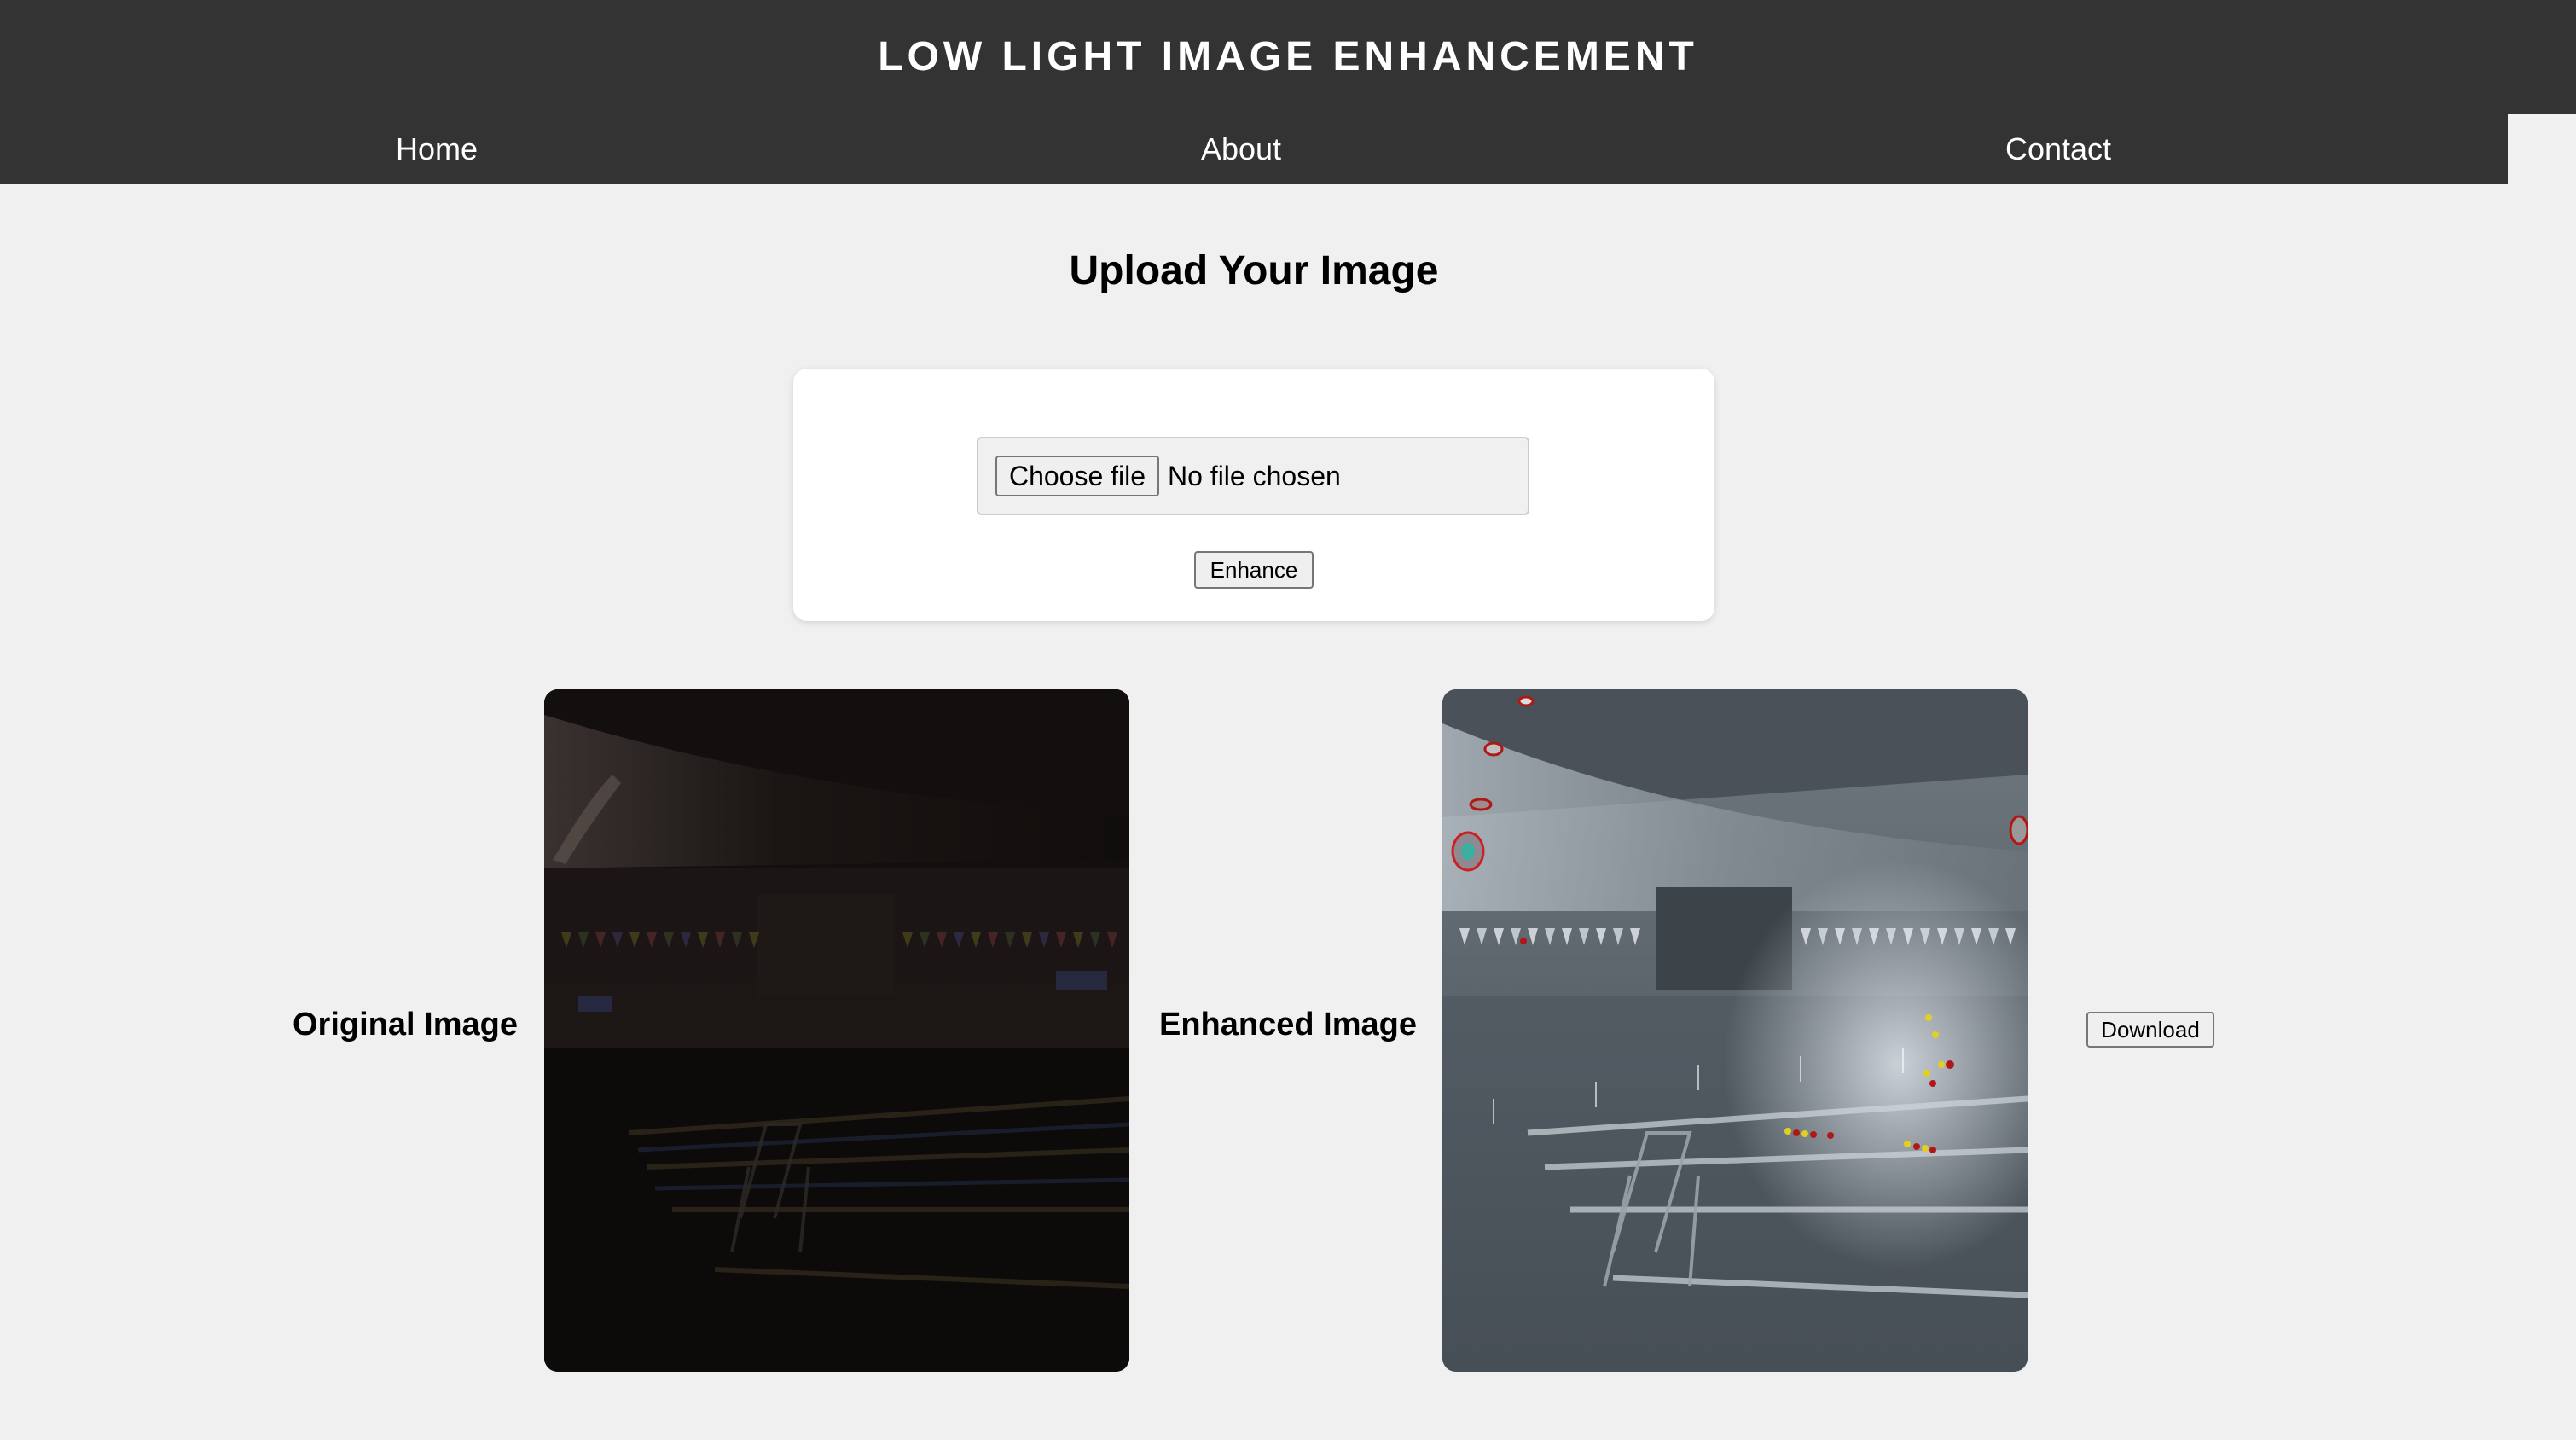 The image size is (2576, 1440). I want to click on upload-heading: Upload Your Image, so click(1254, 270).